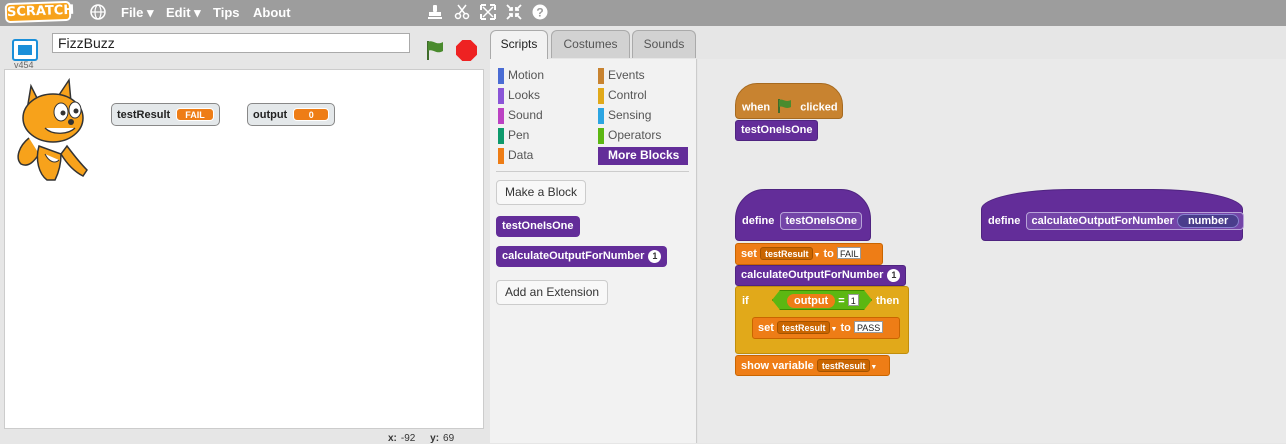 Image resolution: width=1286 pixels, height=444 pixels. I want to click on block-label: if, so click(745, 301).